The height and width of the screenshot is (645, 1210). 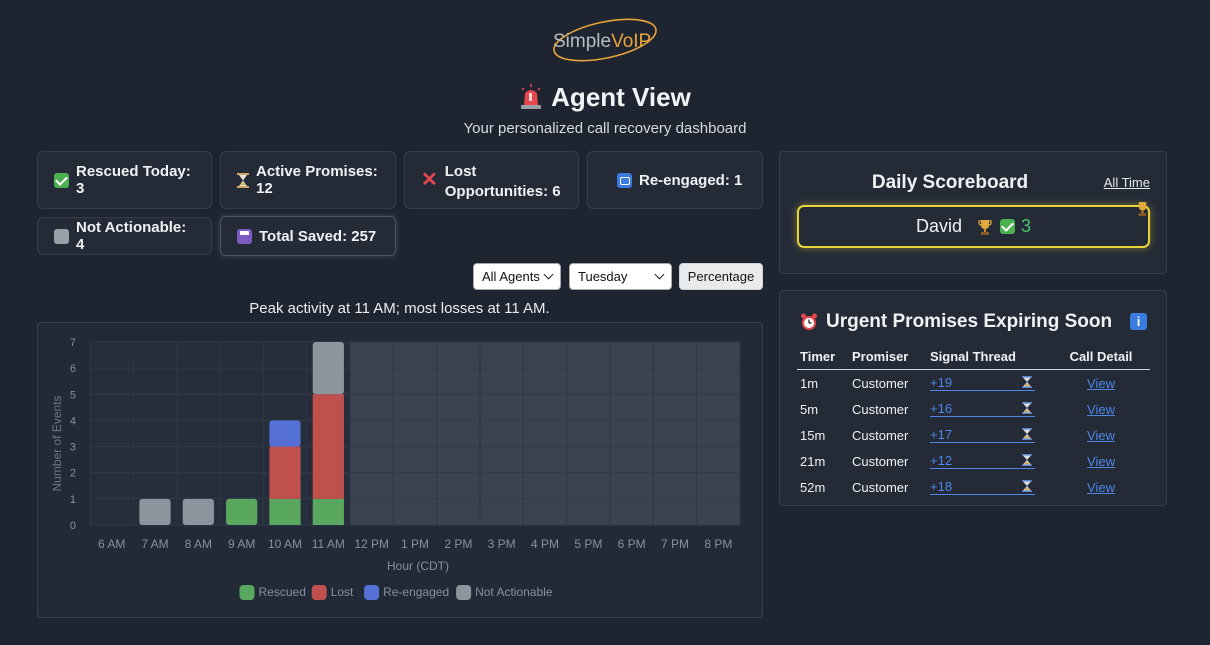 What do you see at coordinates (502, 544) in the screenshot?
I see `x-tick-label: 3 PM` at bounding box center [502, 544].